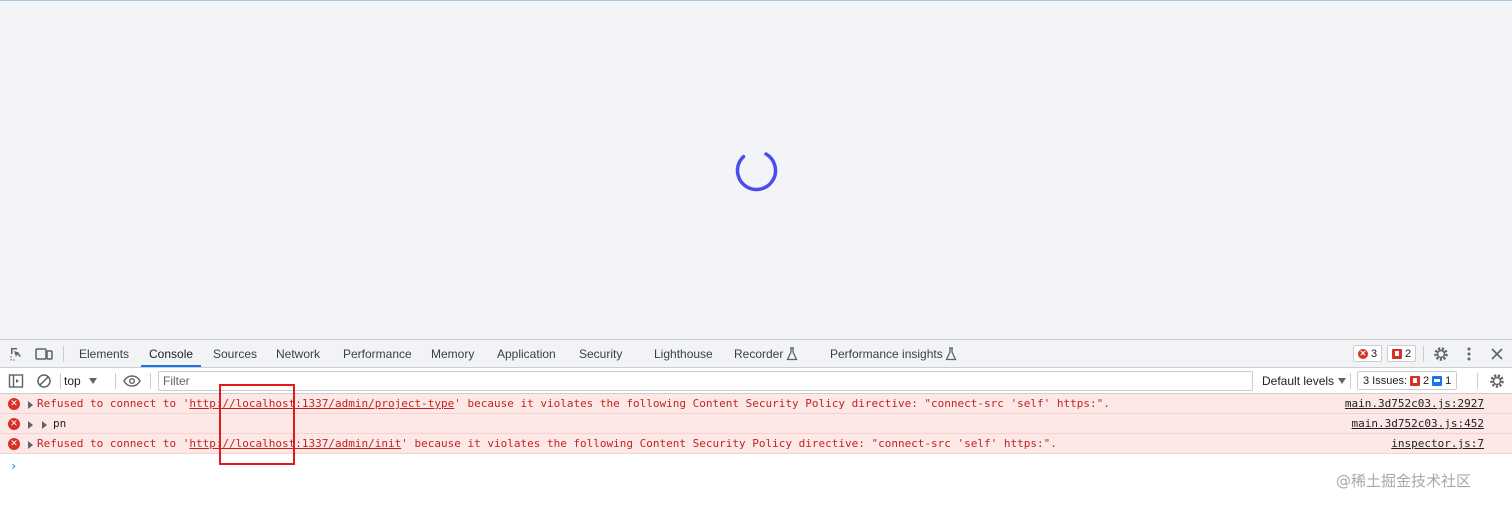 This screenshot has height=507, width=1512. I want to click on error-count: 3, so click(1374, 353).